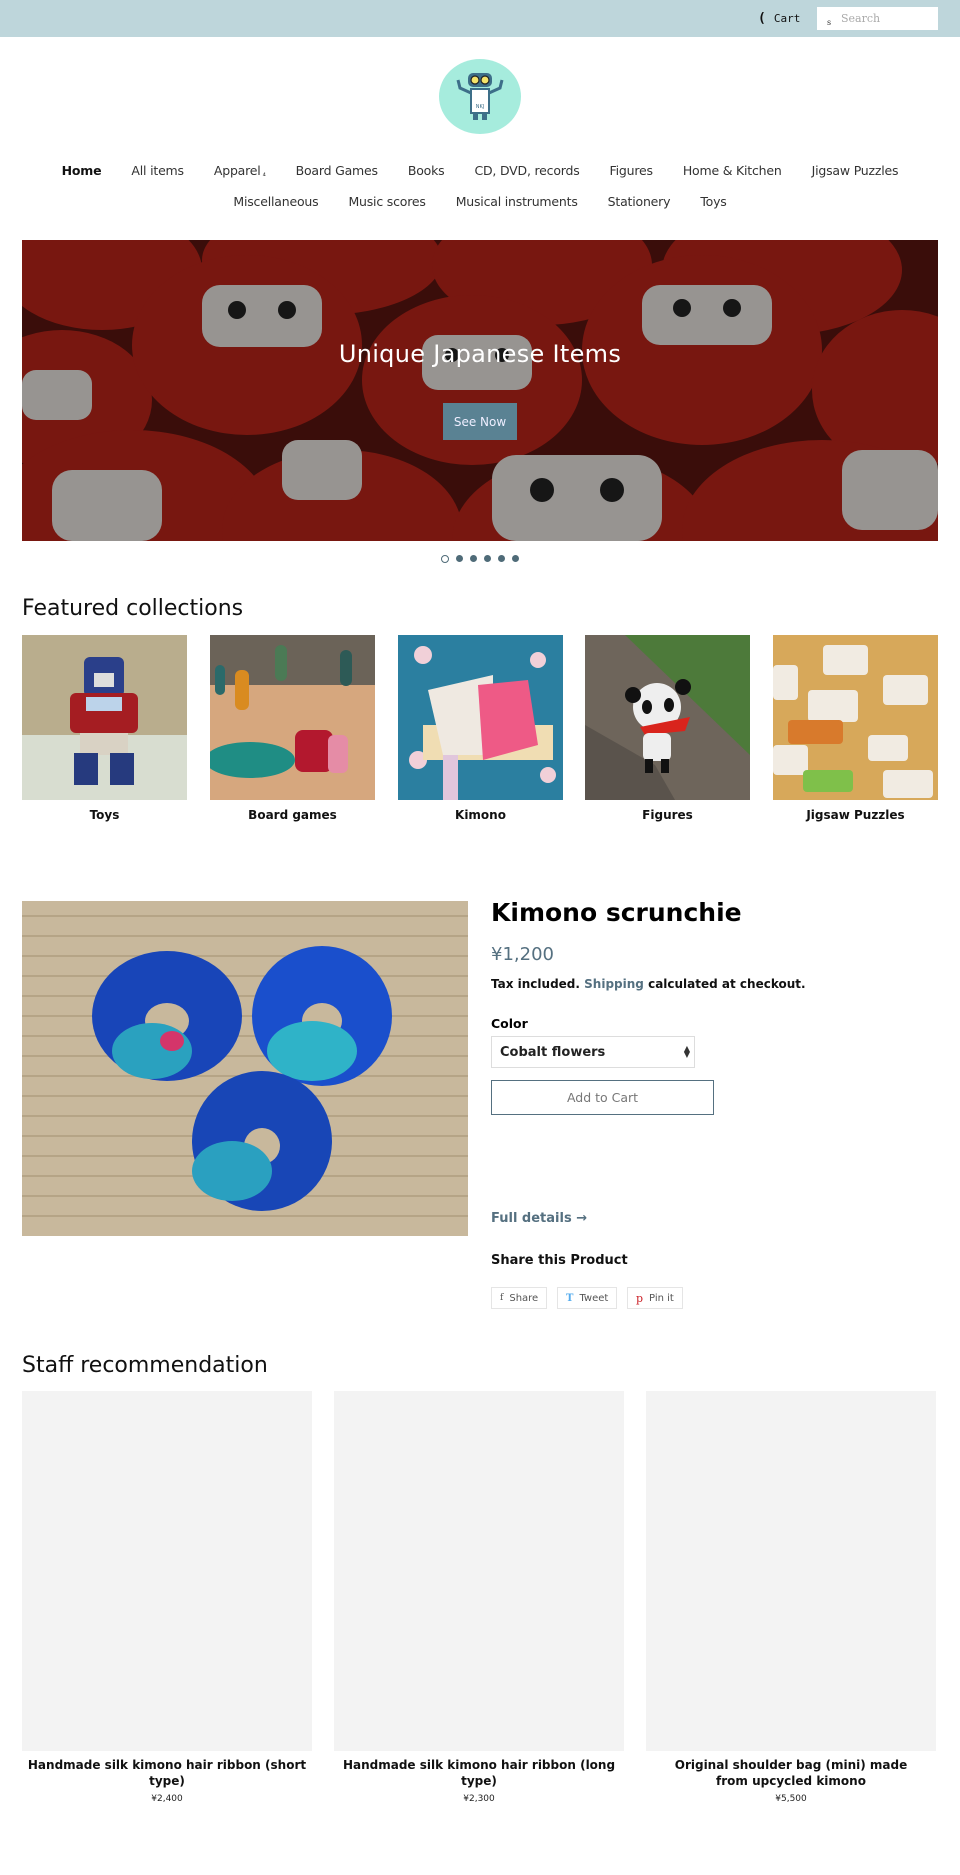 This screenshot has height=1875, width=960. I want to click on nav-figures-label: Figures, so click(631, 170).